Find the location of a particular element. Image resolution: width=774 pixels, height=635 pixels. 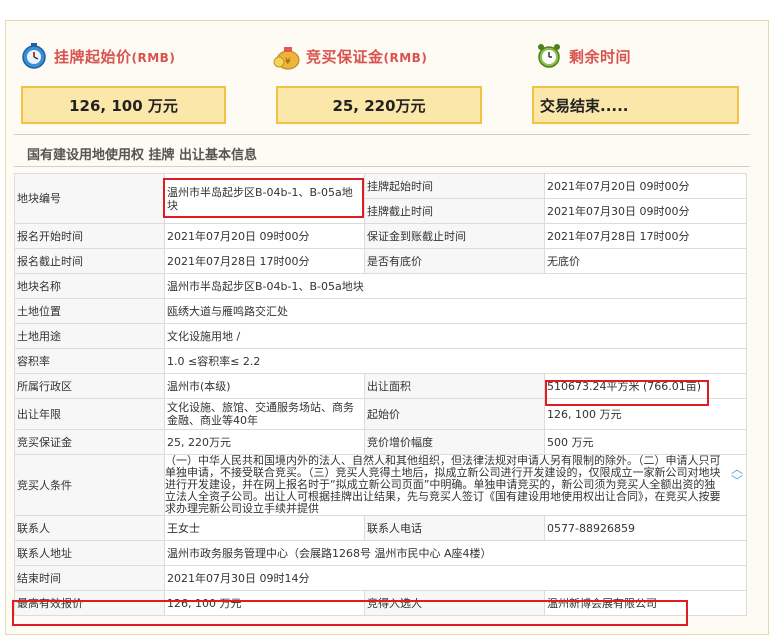

label-cell: 竞买人条件 is located at coordinates (89, 485).